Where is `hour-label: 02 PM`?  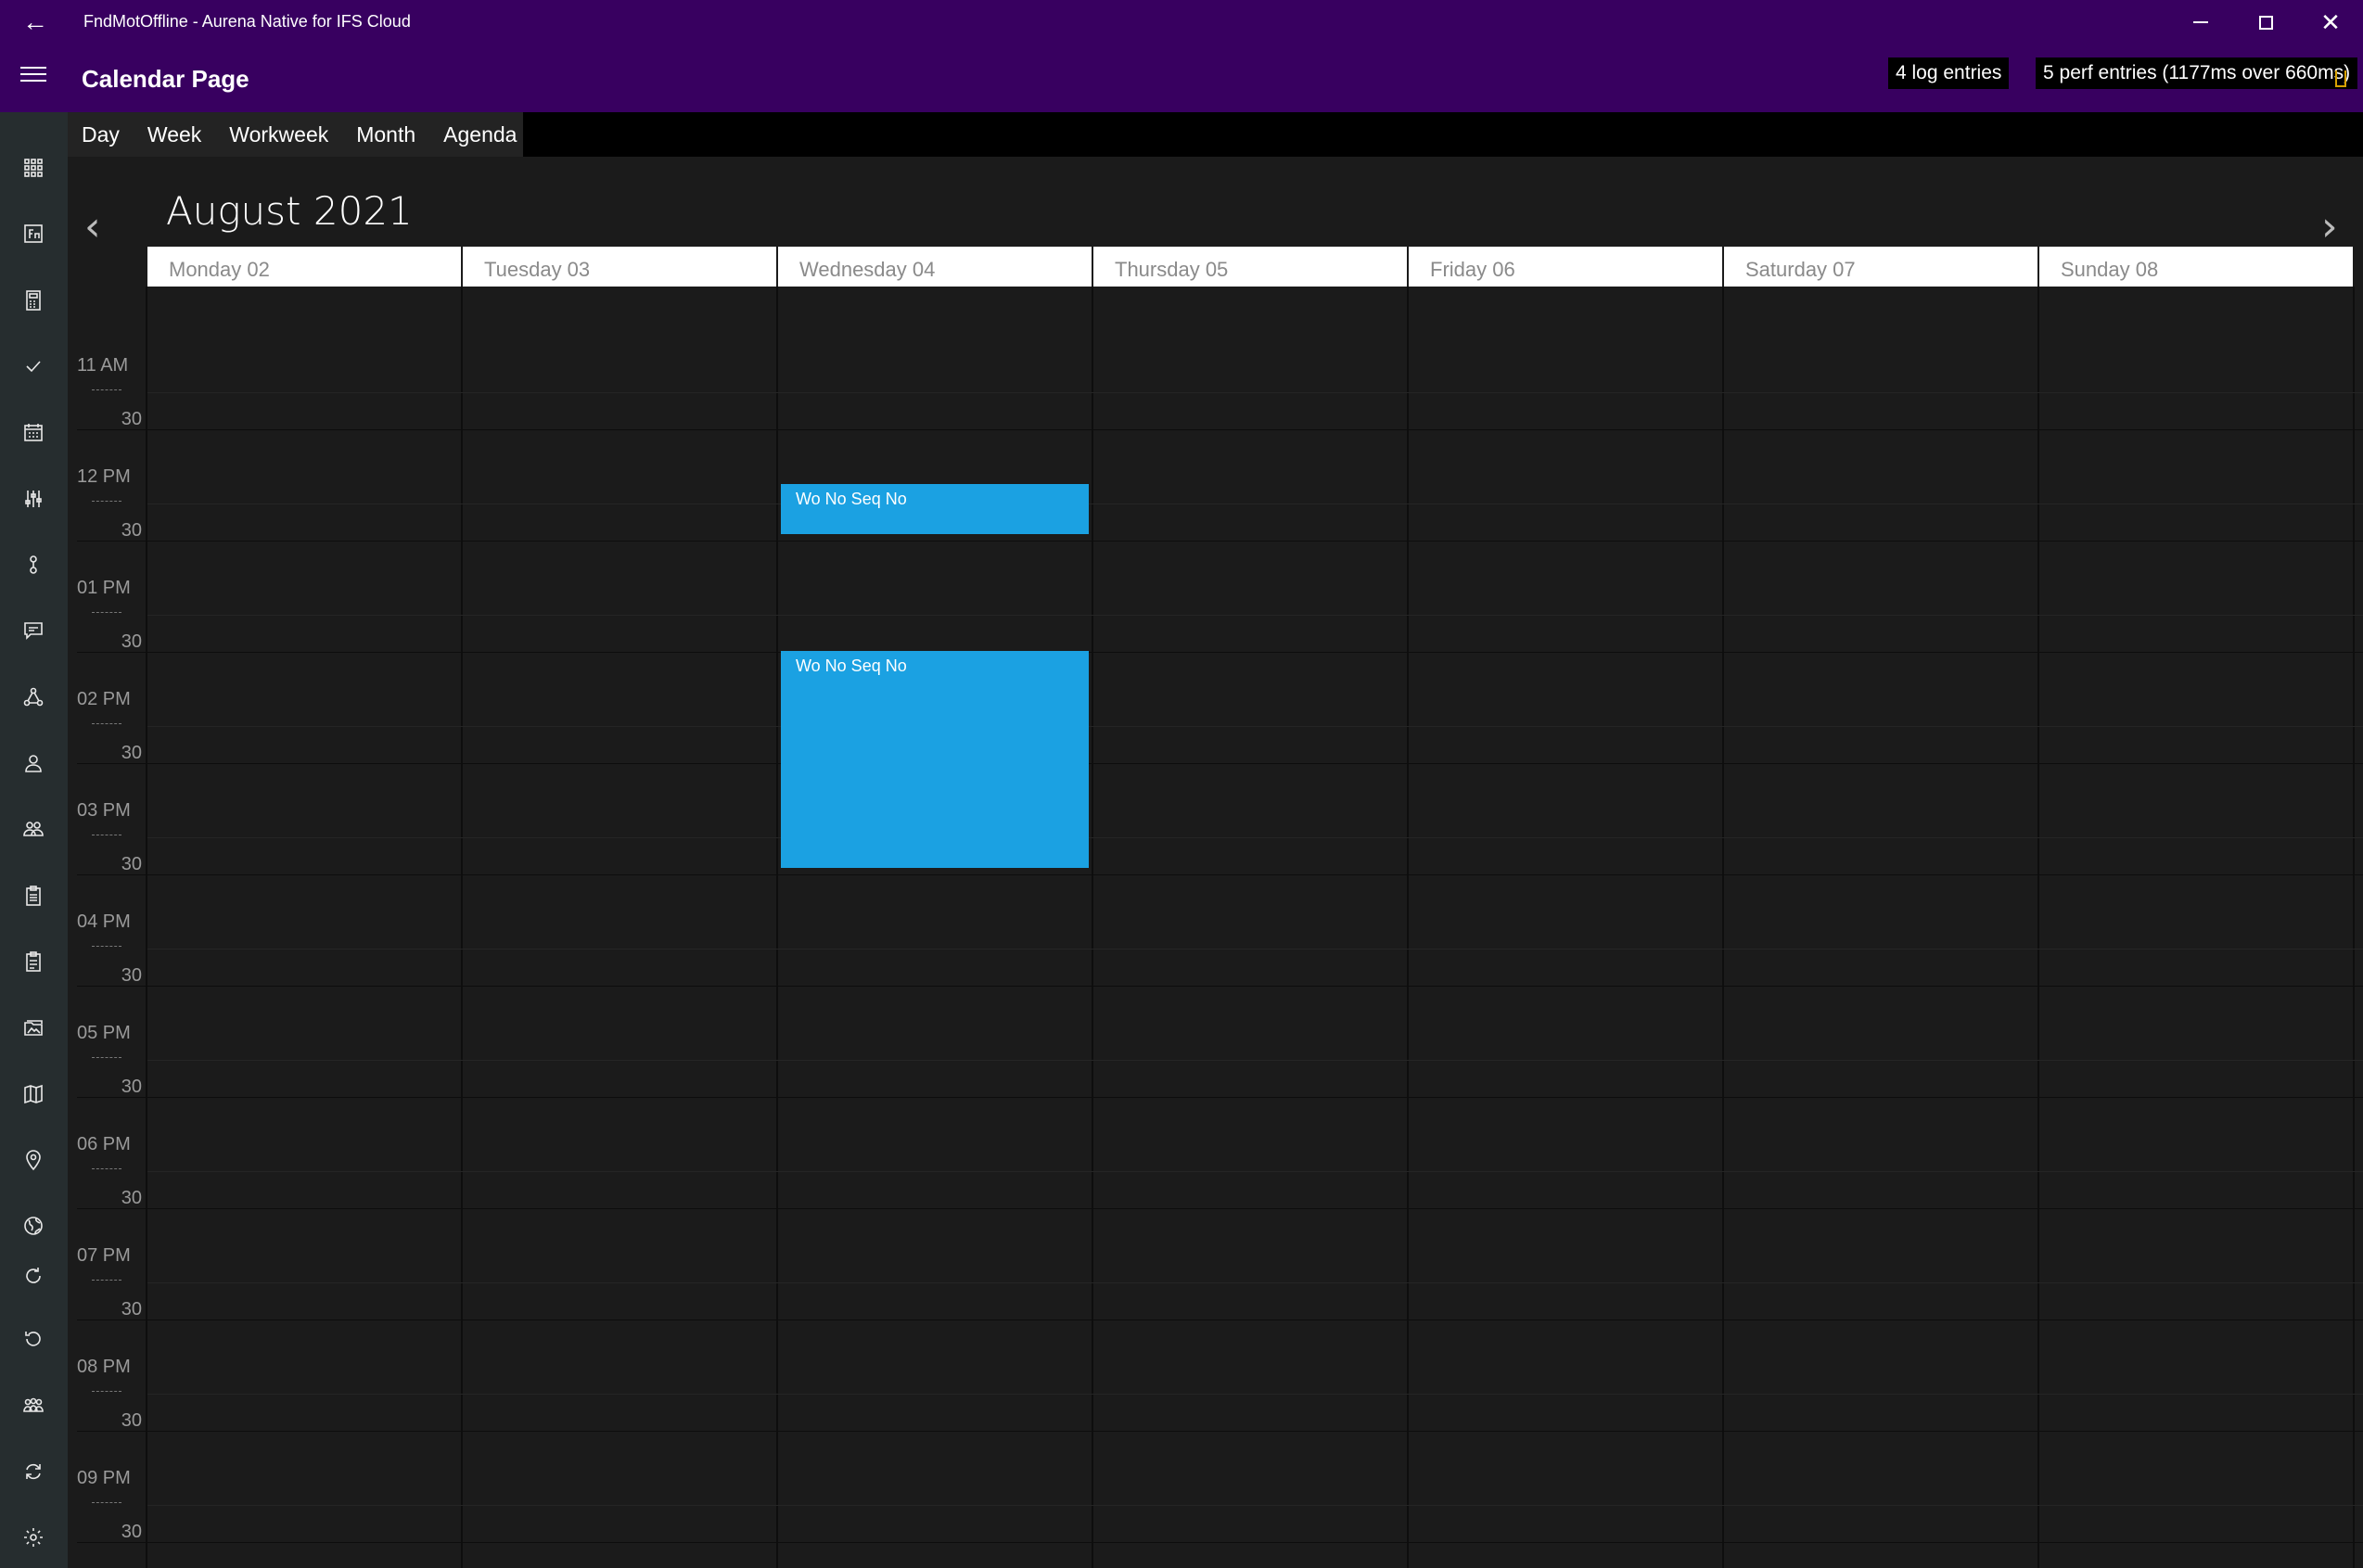
hour-label: 02 PM is located at coordinates (104, 699).